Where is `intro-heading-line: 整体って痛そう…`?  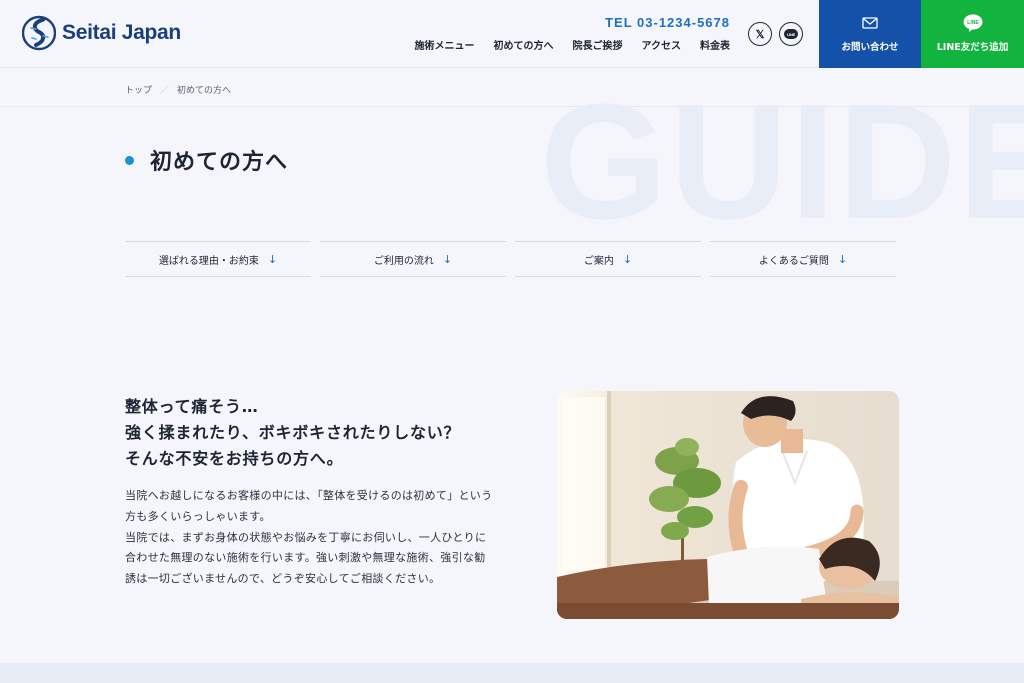
intro-heading-line: 整体って痛そう… is located at coordinates (192, 406).